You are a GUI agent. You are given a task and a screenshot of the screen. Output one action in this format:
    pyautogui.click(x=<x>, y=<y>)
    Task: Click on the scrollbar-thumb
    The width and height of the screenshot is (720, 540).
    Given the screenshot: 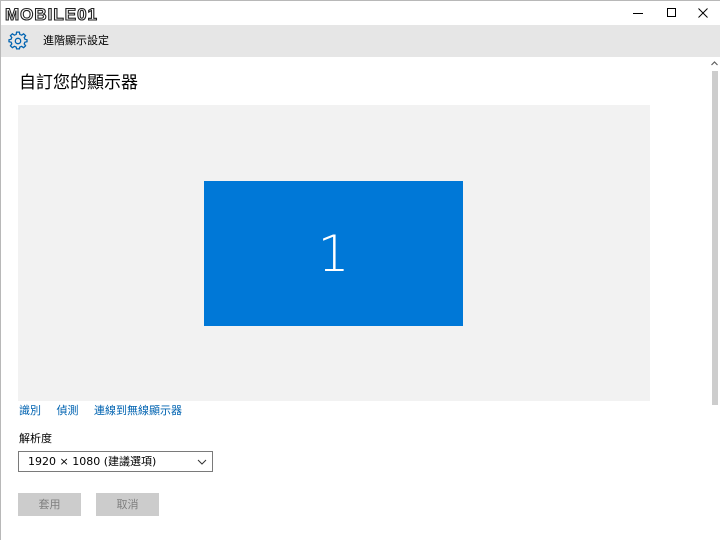 What is the action you would take?
    pyautogui.click(x=715, y=238)
    